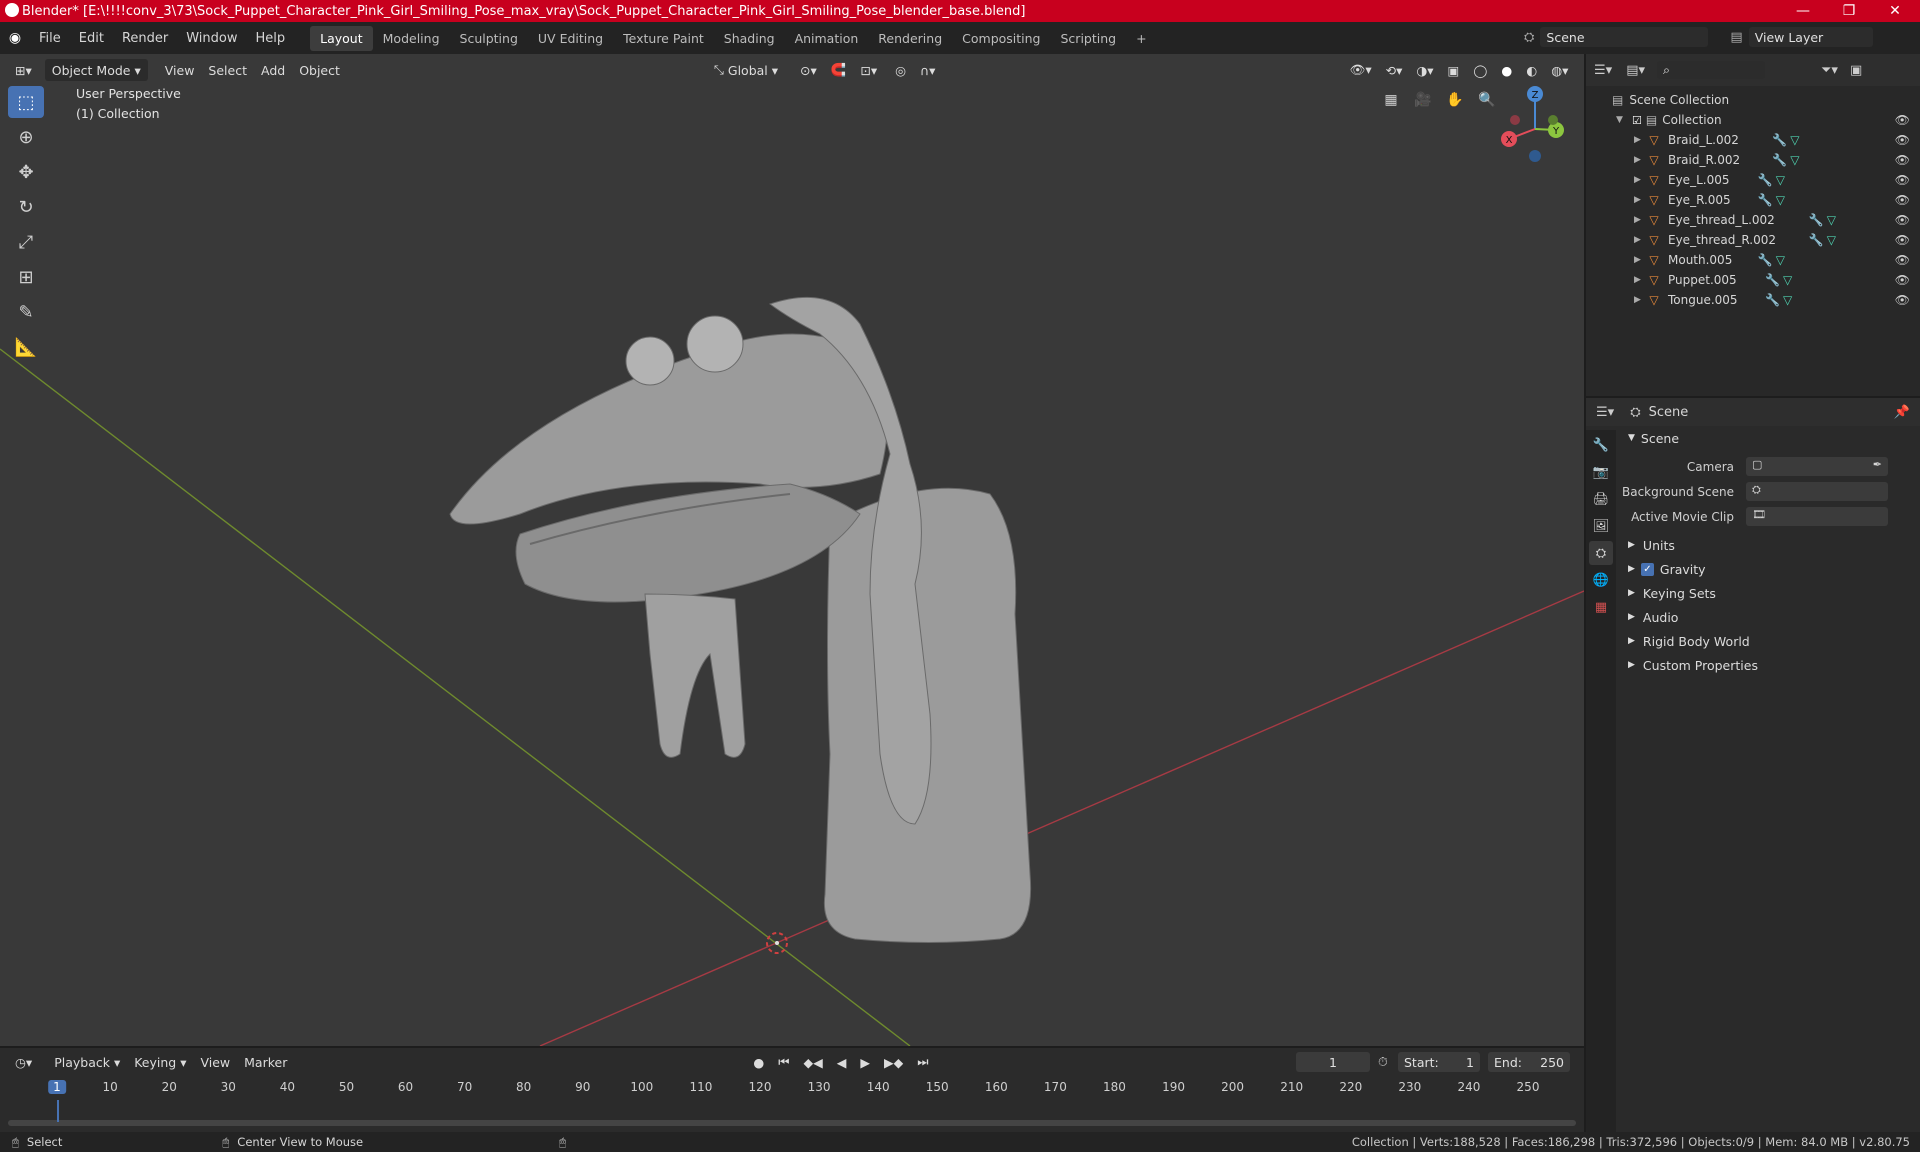 Image resolution: width=1920 pixels, height=1152 pixels. What do you see at coordinates (1753, 220) in the screenshot?
I see `outliner-object-row: ▶ ▽ Eye_thread_L.002 🔧 ▽ 👁` at bounding box center [1753, 220].